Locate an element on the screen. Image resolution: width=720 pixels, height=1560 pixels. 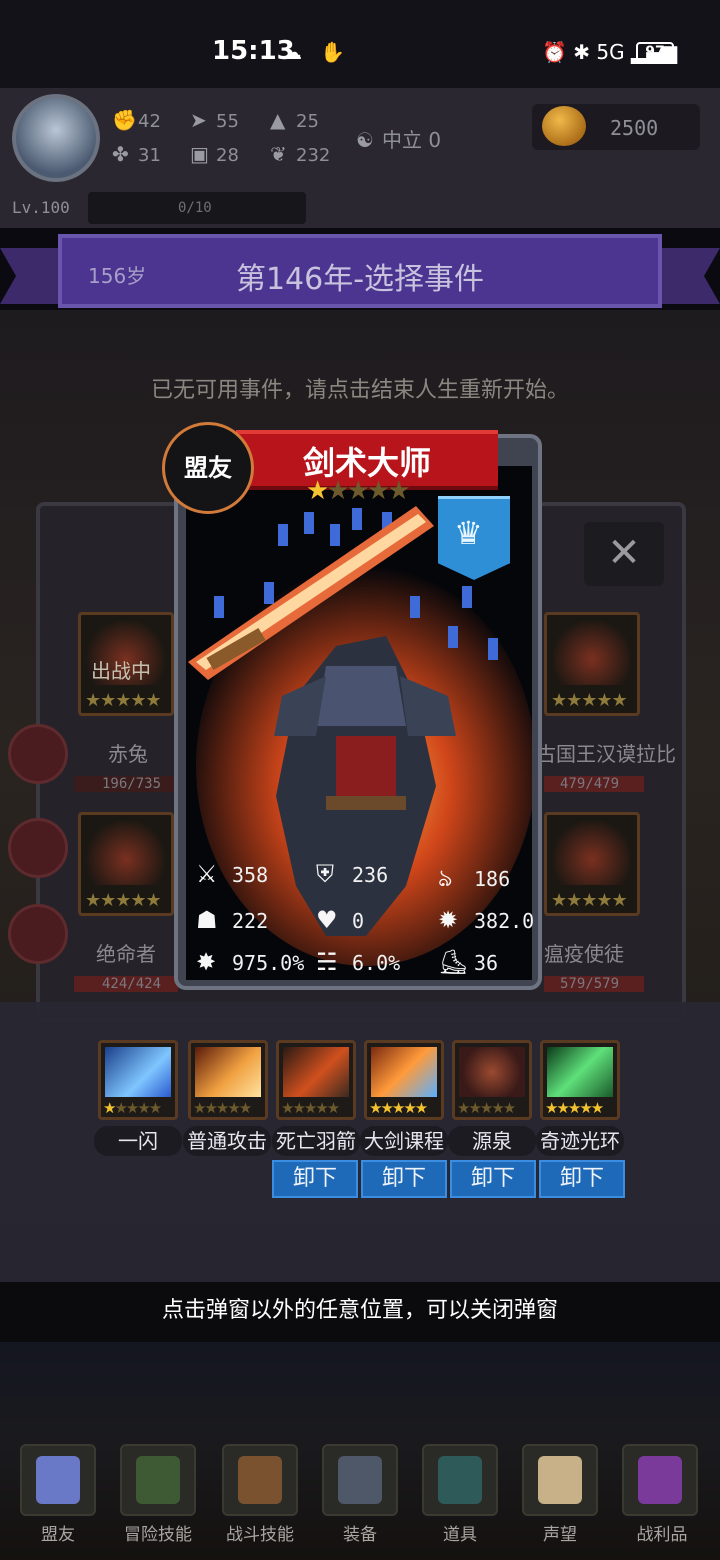
nav-items-button is located at coordinates (460, 1480).